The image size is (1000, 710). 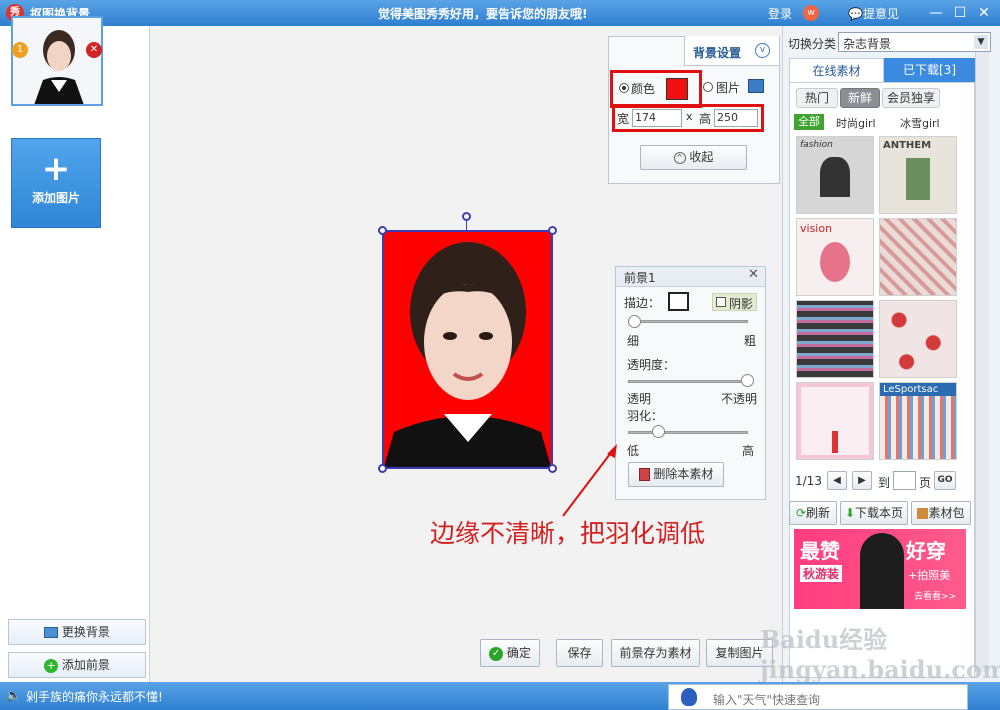 I want to click on status-bar: 🔈 剁手族的痛你永远都不懂! 输入"天气"快速查询, so click(x=500, y=696).